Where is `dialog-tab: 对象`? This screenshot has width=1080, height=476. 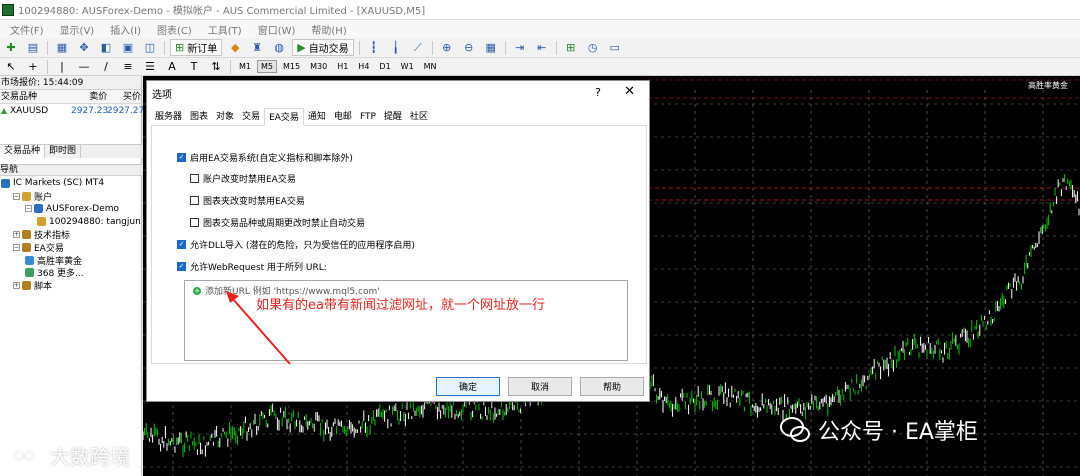
dialog-tab: 对象 is located at coordinates (225, 116).